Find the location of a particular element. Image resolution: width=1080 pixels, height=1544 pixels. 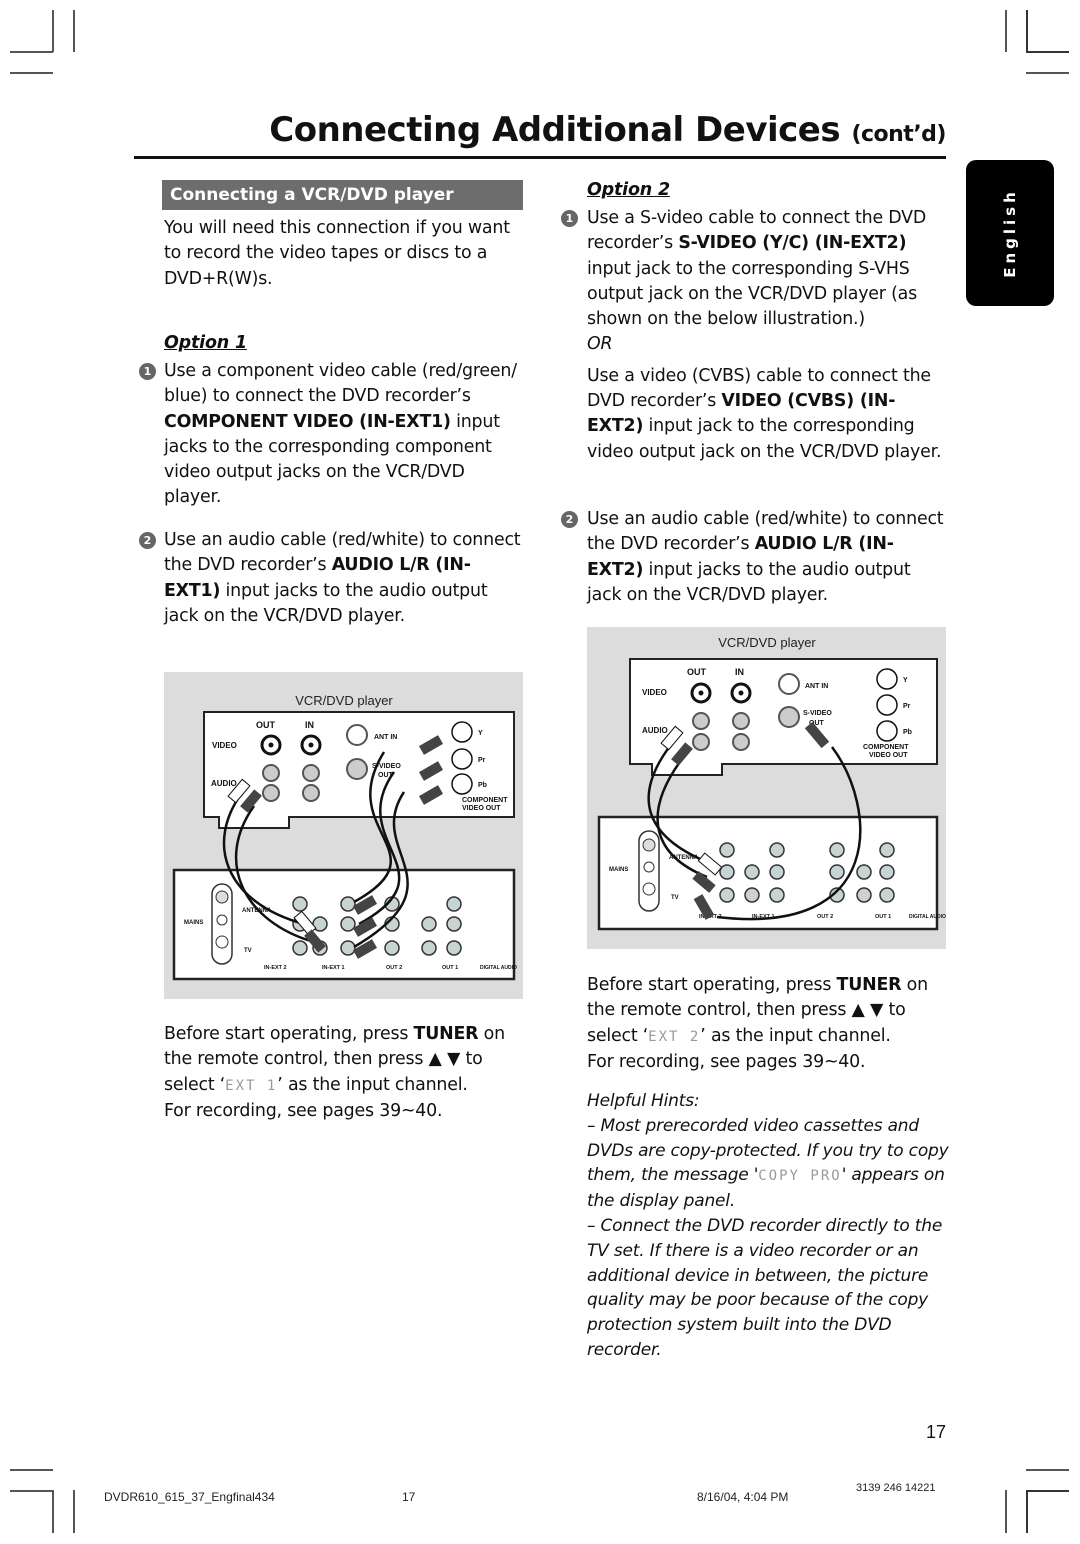

footer-page: 17 is located at coordinates (409, 1497).